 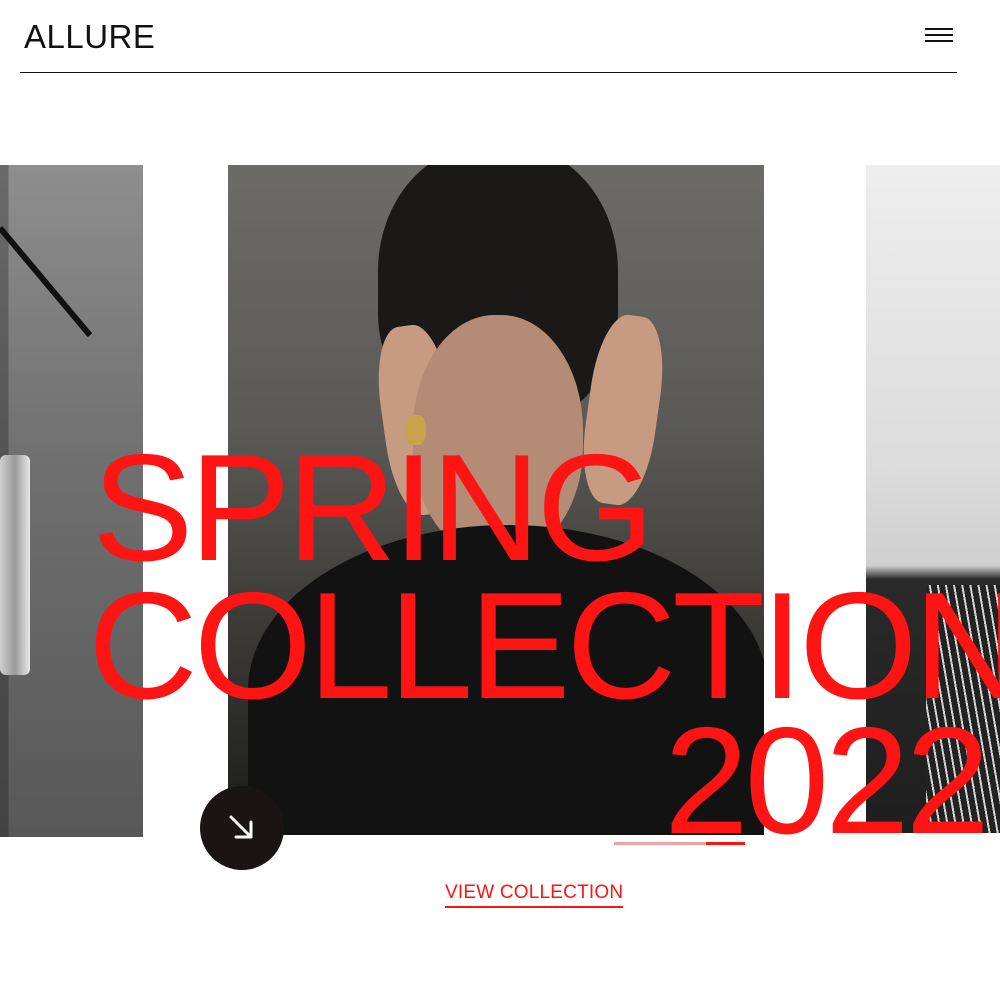 I want to click on brand-logo: ALLURE, so click(x=89, y=37).